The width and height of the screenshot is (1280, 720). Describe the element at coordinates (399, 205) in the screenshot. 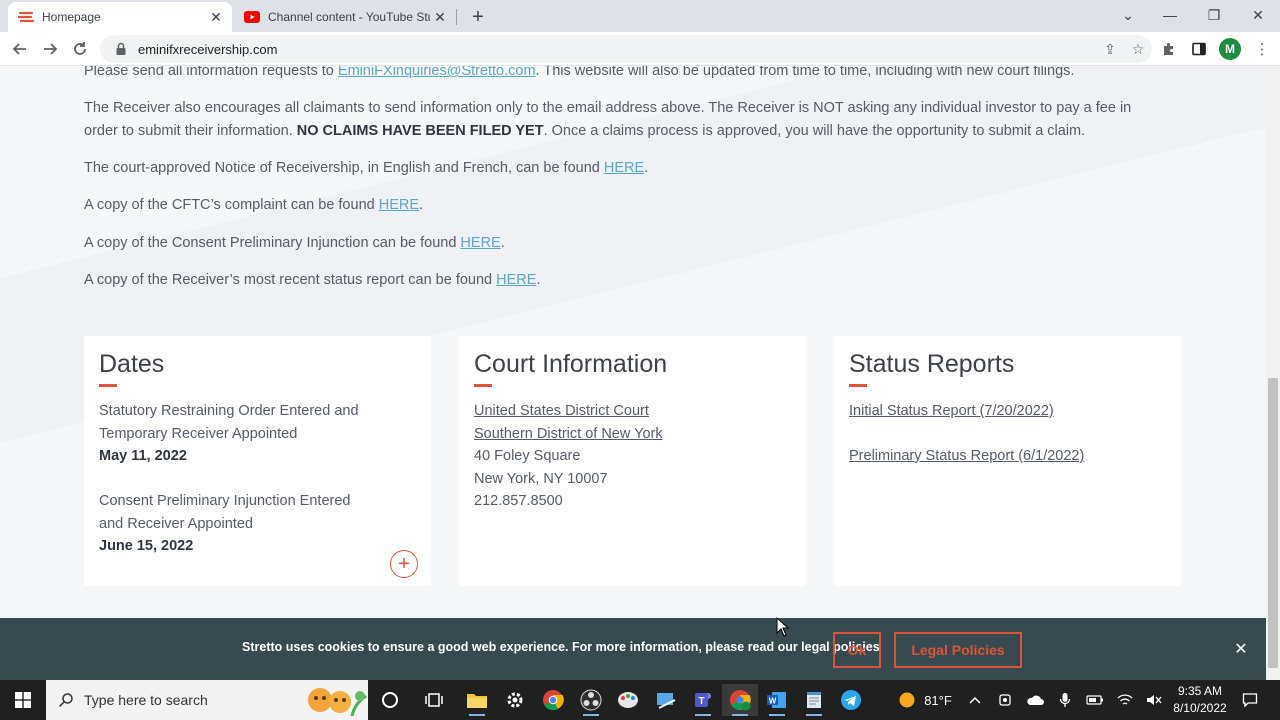

I see `complaint-here-link: HERE` at that location.